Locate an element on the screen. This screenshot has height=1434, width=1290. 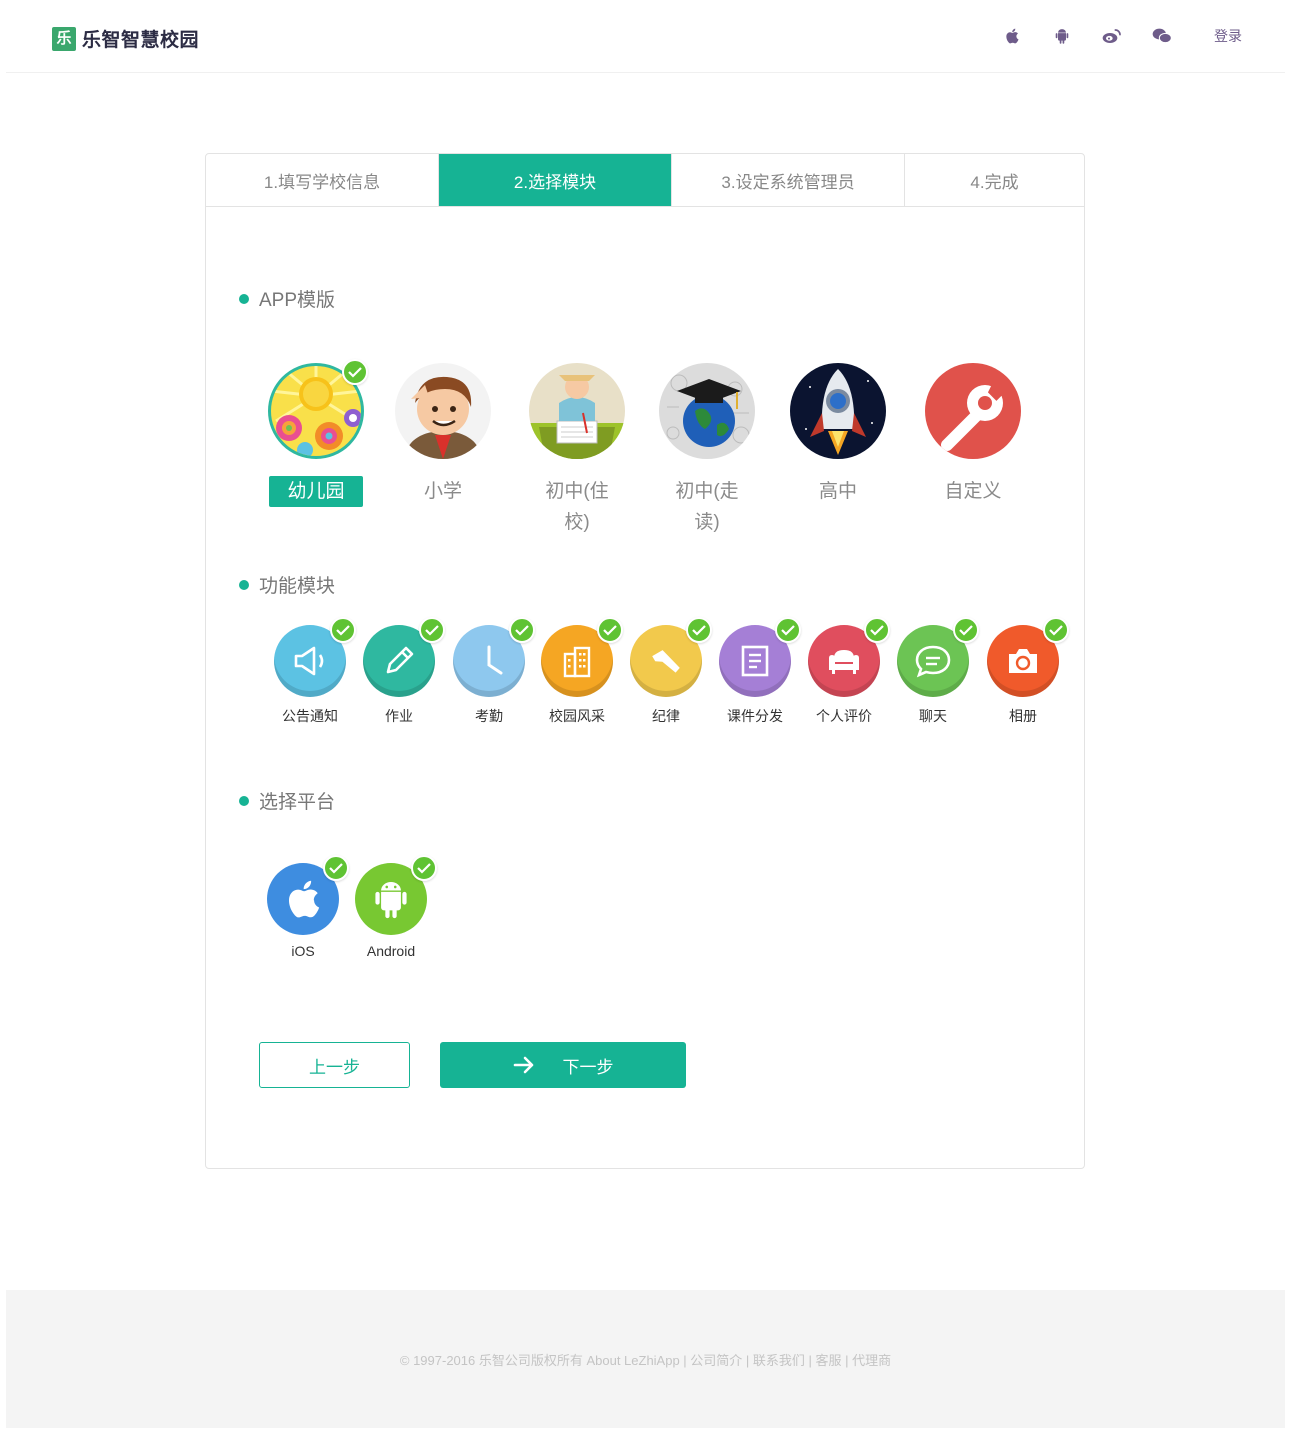
module-label: 作业 is located at coordinates (399, 716).